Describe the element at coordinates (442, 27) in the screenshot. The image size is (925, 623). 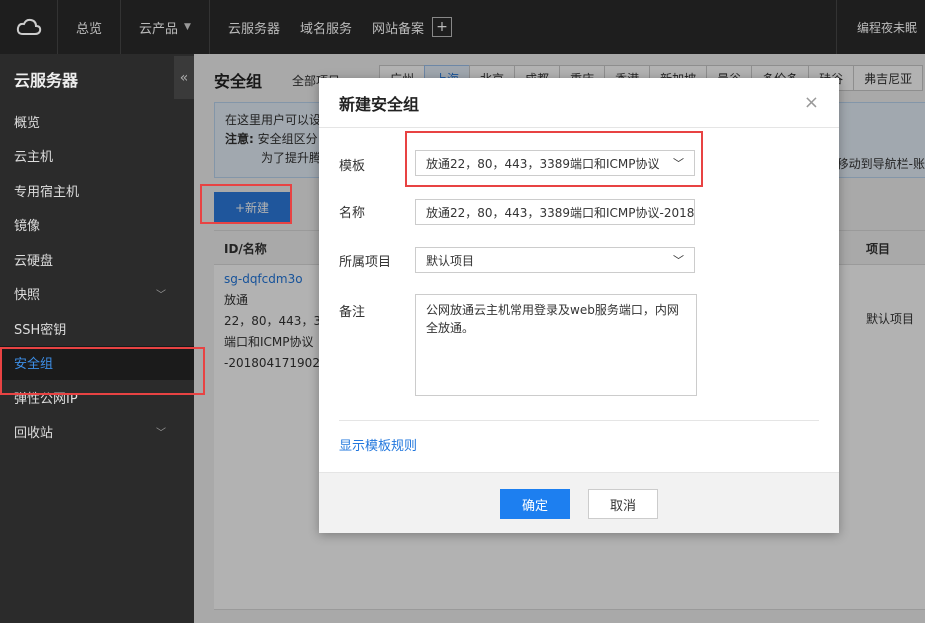
I see `add-shortcut-icon: +` at that location.